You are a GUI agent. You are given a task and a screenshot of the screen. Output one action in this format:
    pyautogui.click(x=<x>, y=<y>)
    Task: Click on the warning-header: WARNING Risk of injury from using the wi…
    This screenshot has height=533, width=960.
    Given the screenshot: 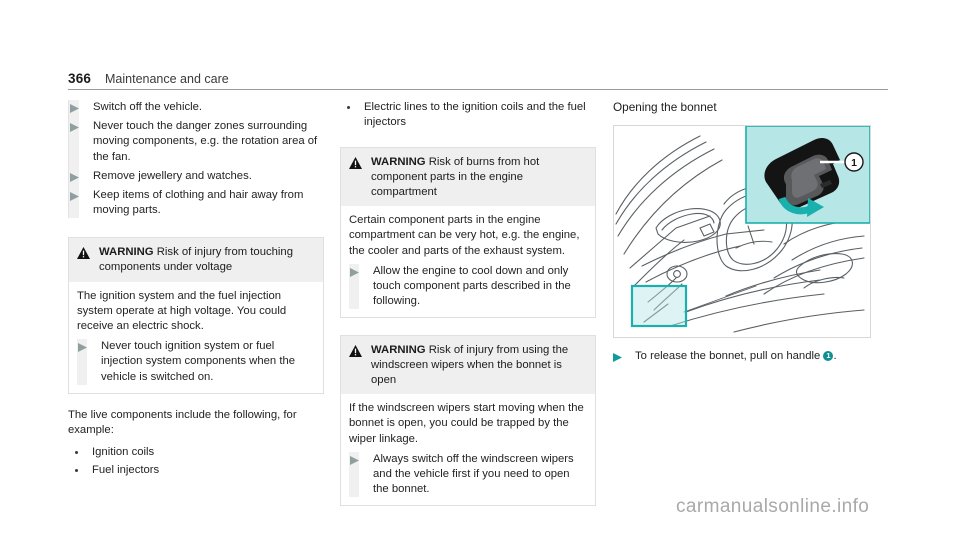 What is the action you would take?
    pyautogui.click(x=468, y=365)
    